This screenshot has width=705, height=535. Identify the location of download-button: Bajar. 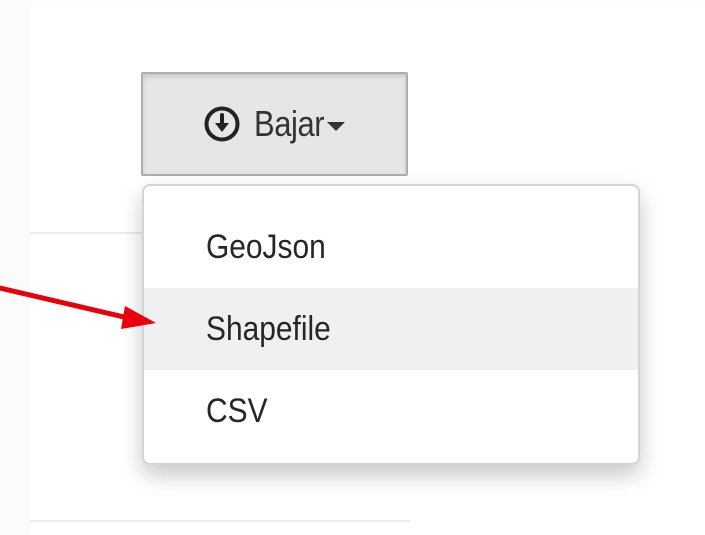
(274, 124).